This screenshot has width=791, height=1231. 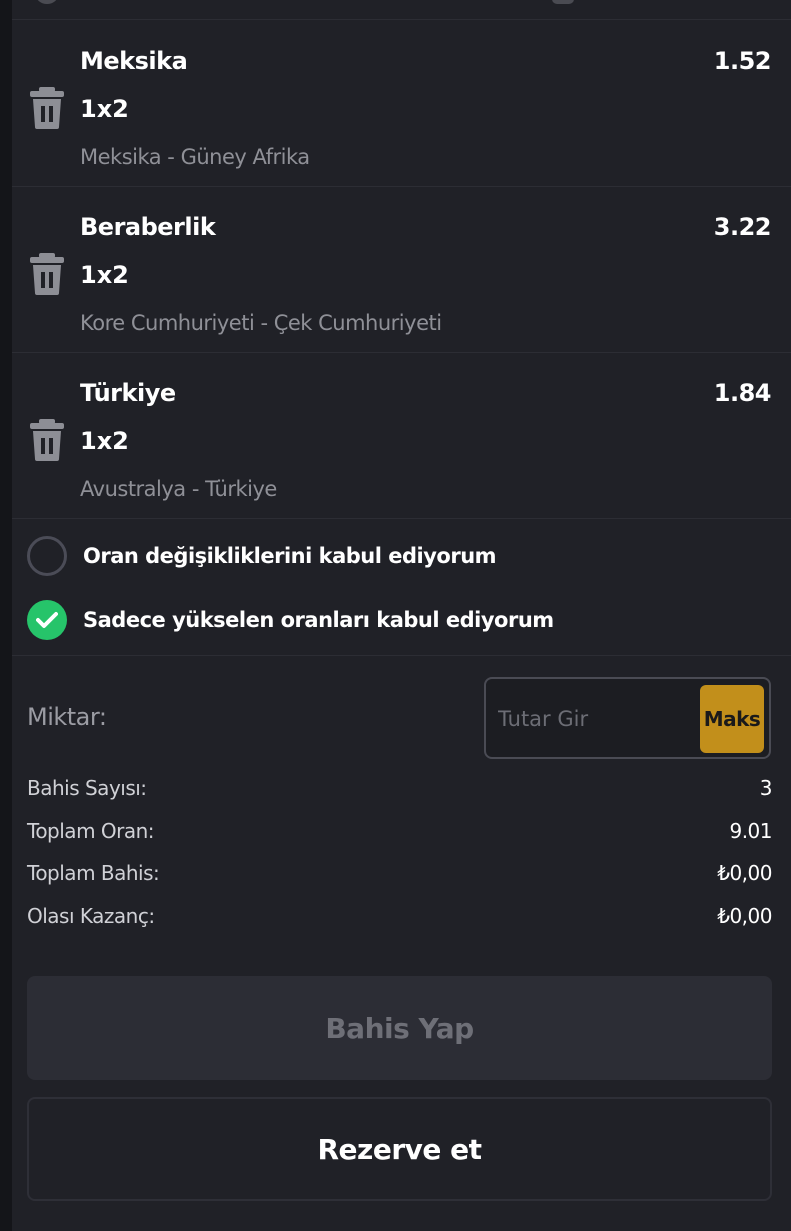 What do you see at coordinates (401, 655) in the screenshot?
I see `divider` at bounding box center [401, 655].